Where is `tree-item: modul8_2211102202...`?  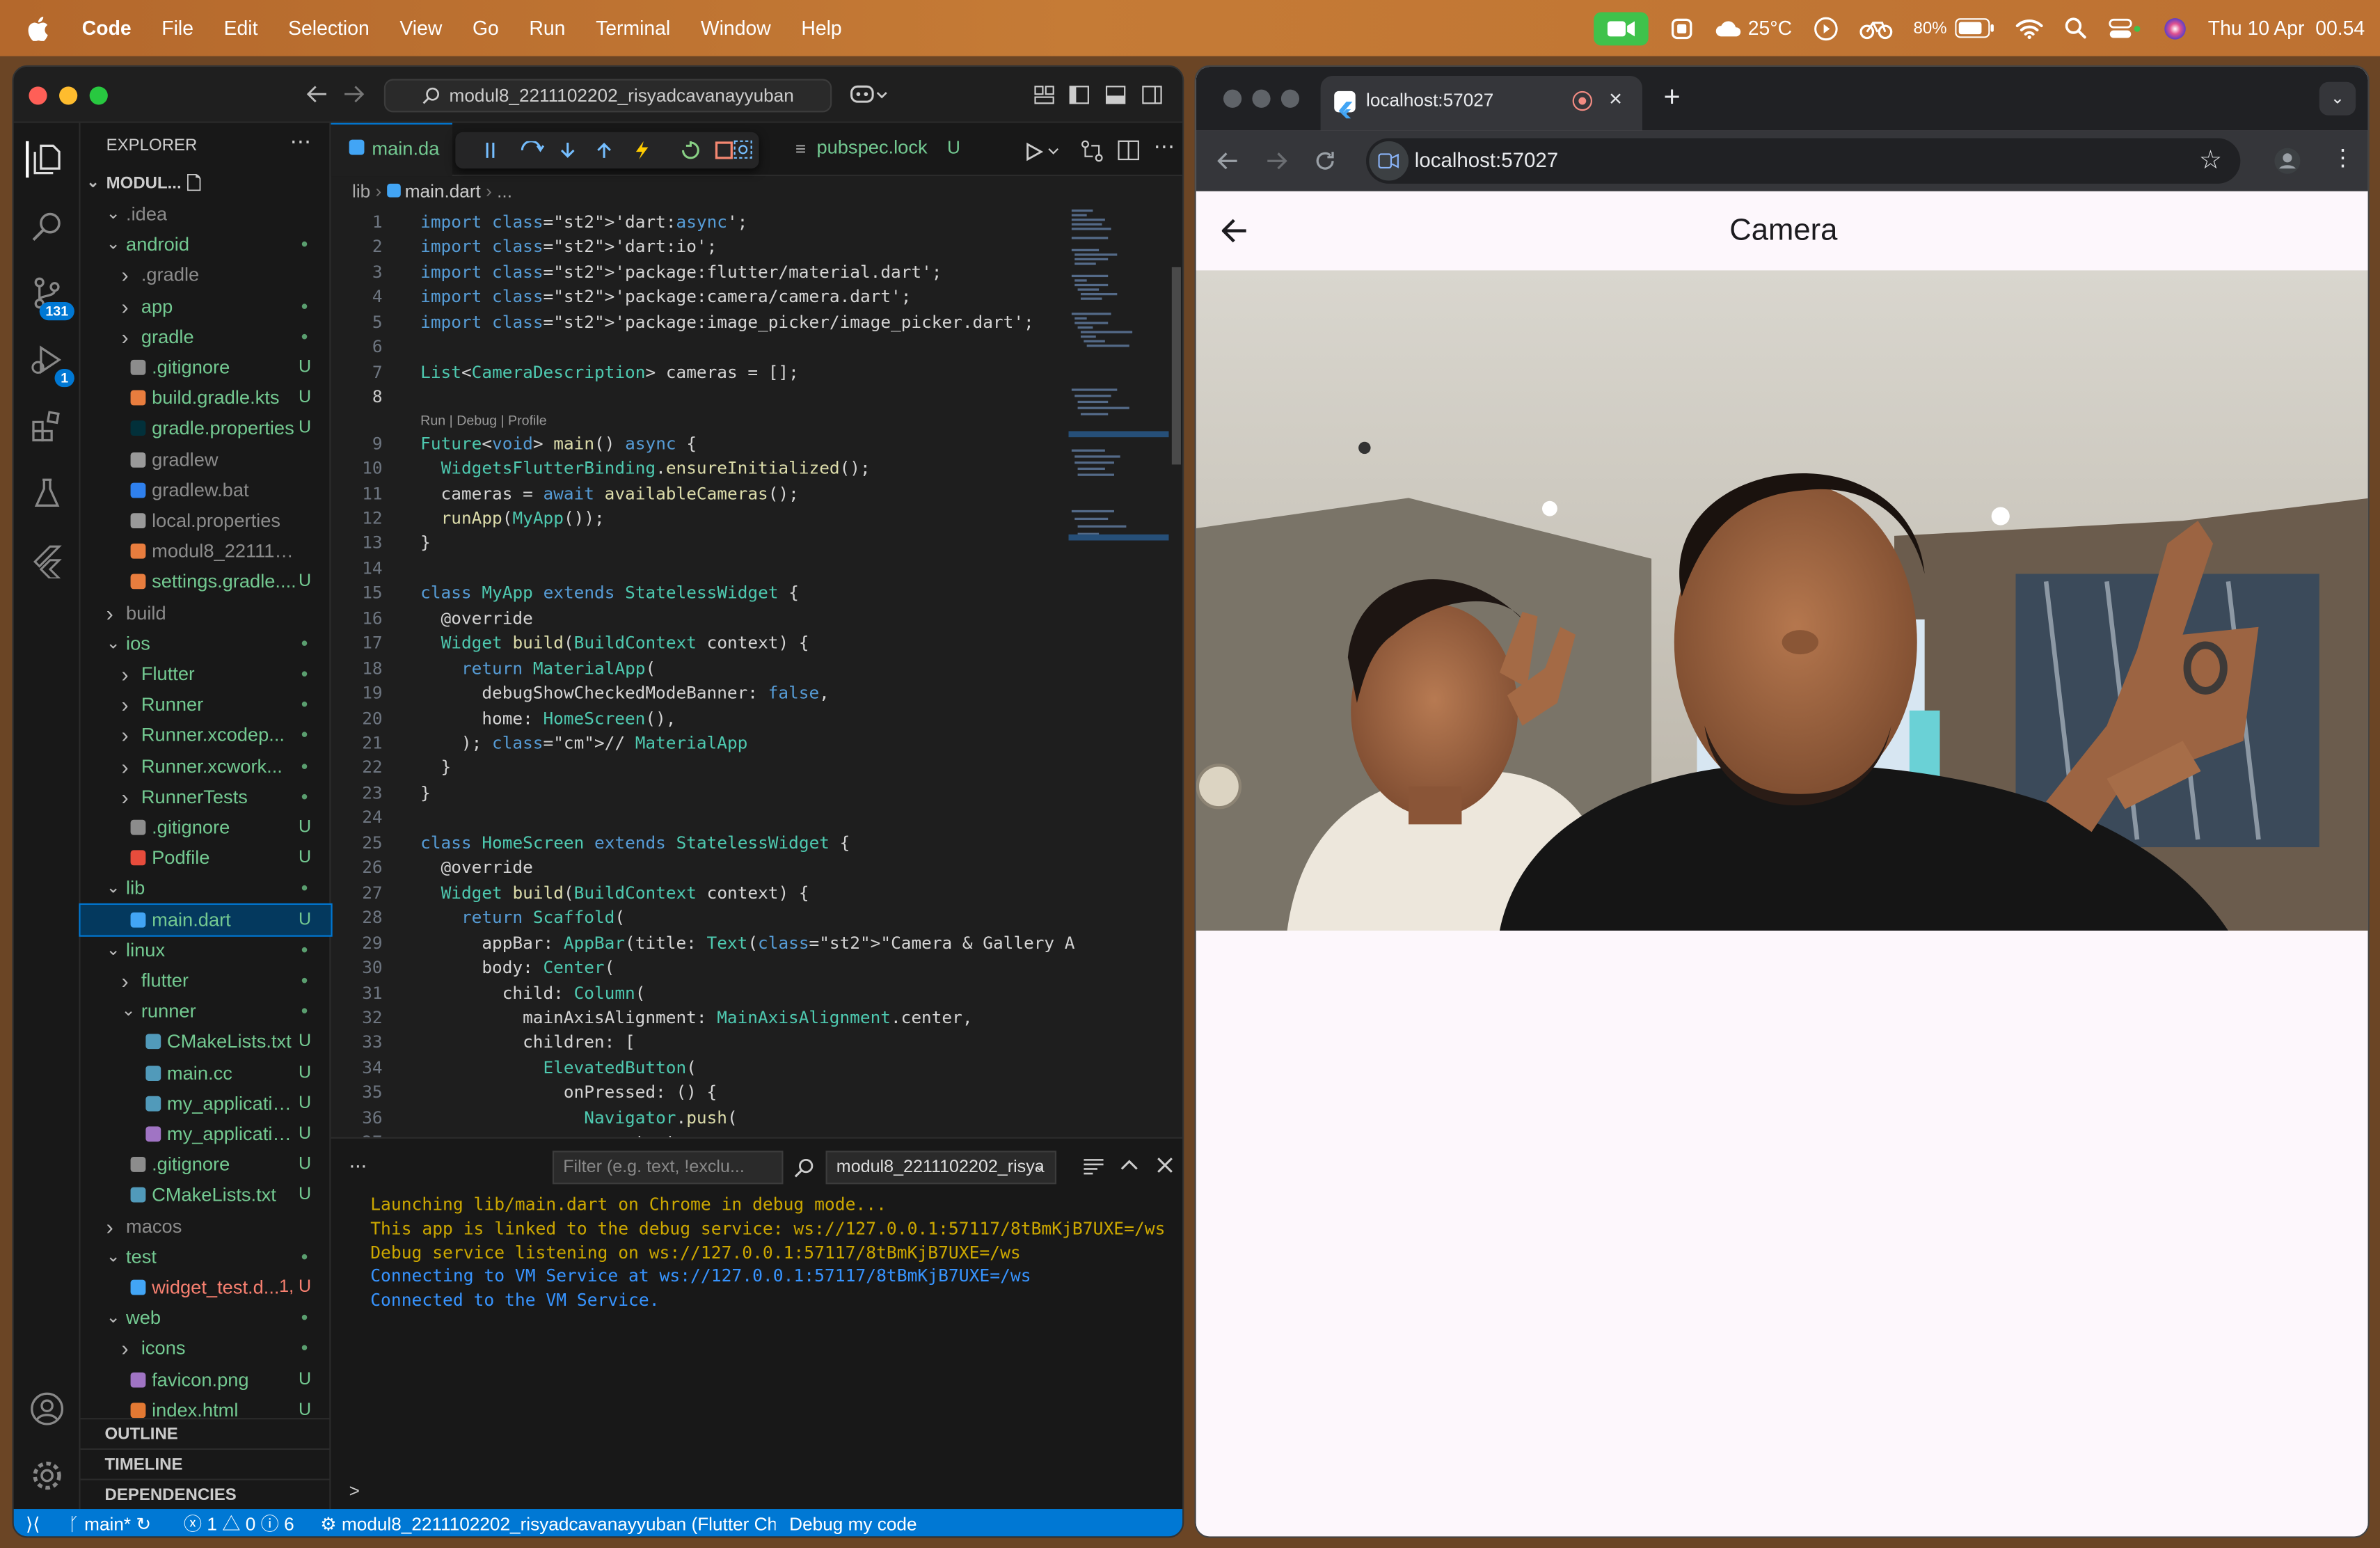
tree-item: modul8_2211102202... is located at coordinates (206, 551).